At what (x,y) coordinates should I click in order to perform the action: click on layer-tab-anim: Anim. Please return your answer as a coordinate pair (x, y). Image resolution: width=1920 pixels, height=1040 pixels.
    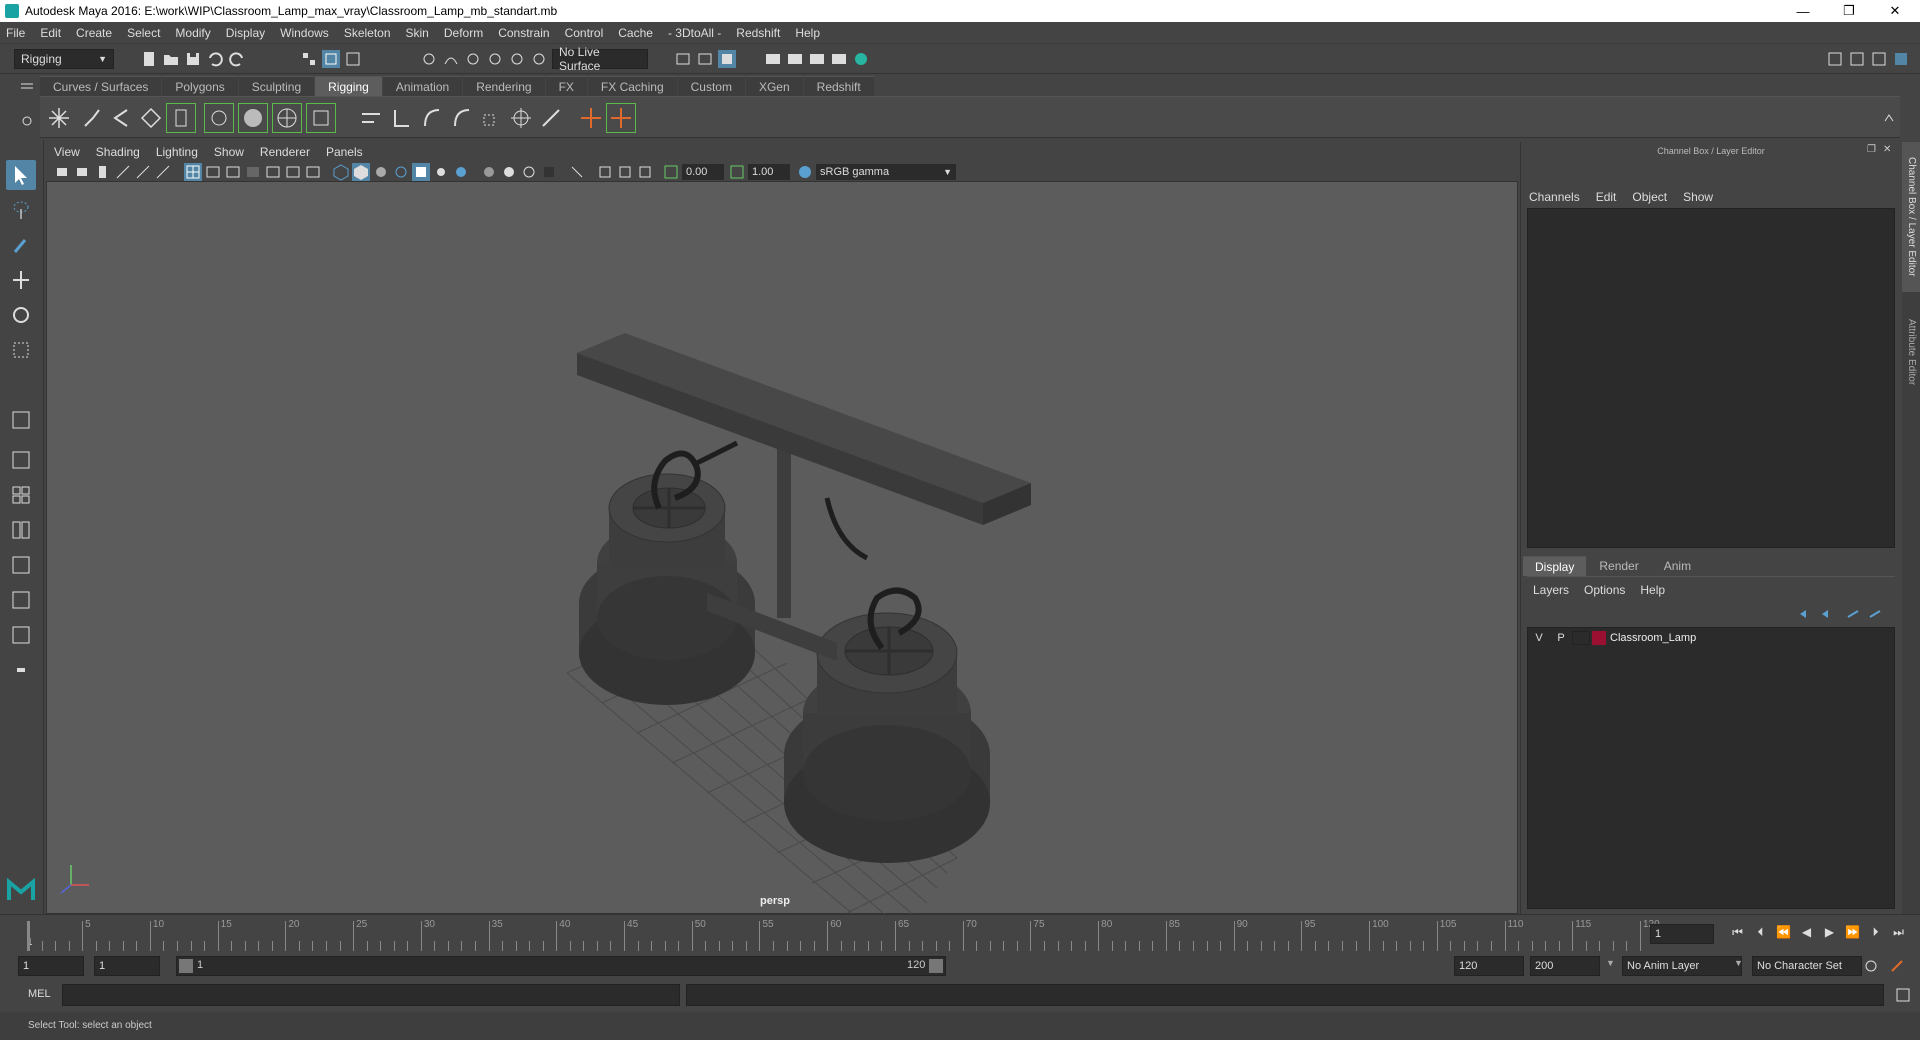
    Looking at the image, I should click on (1677, 566).